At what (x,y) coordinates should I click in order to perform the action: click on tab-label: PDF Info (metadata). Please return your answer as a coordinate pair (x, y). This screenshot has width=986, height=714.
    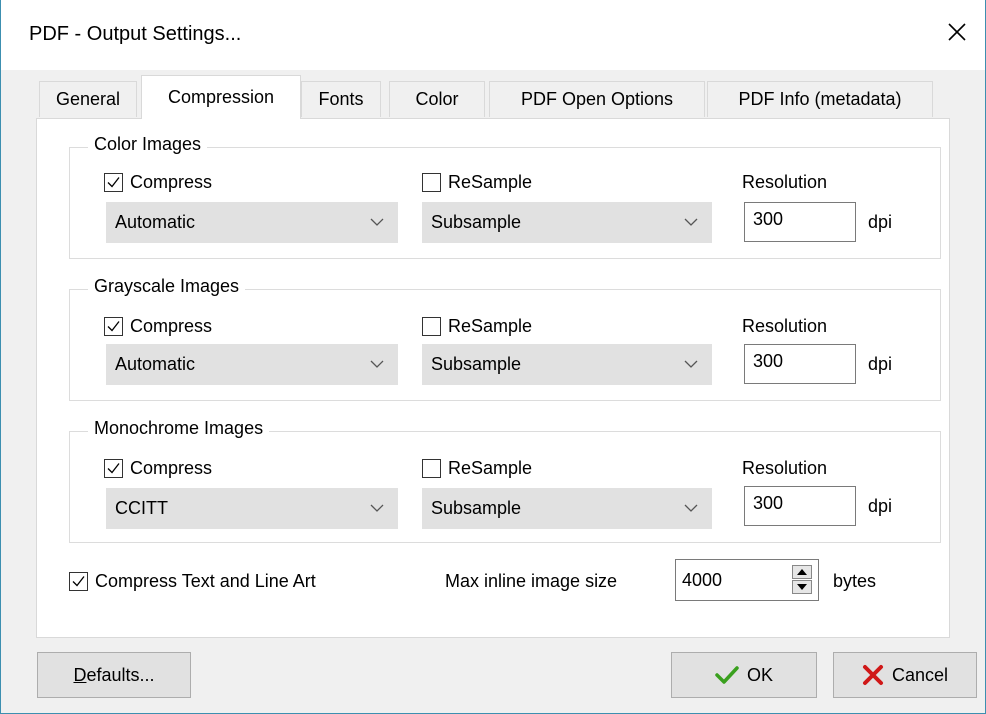
    Looking at the image, I should click on (820, 99).